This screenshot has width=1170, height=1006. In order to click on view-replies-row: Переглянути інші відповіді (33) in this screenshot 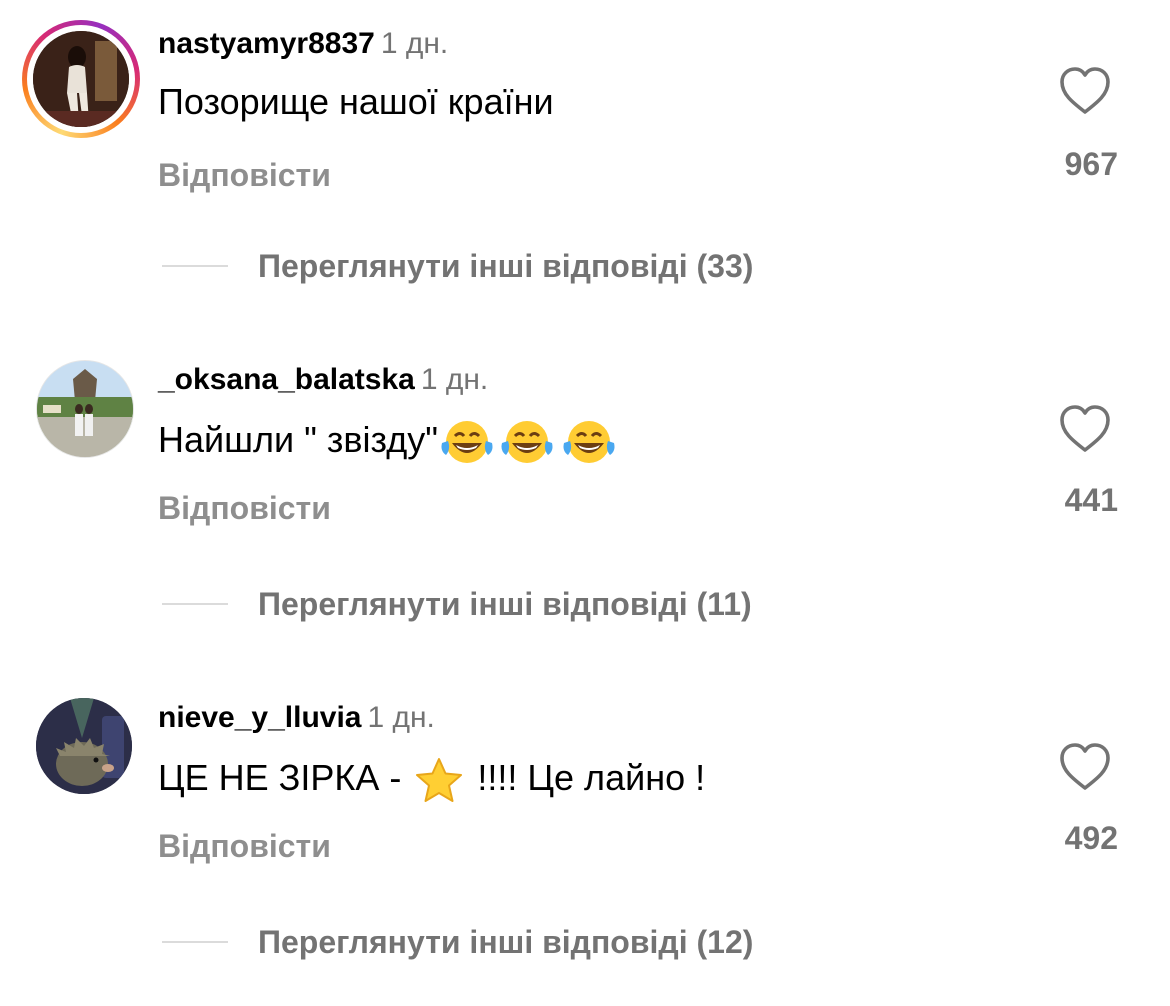, I will do `click(457, 266)`.